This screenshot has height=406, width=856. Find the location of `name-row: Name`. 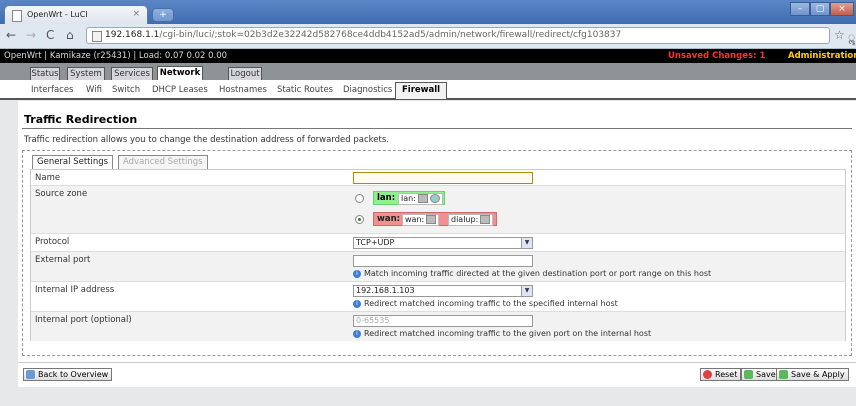

name-row: Name is located at coordinates (438, 178).